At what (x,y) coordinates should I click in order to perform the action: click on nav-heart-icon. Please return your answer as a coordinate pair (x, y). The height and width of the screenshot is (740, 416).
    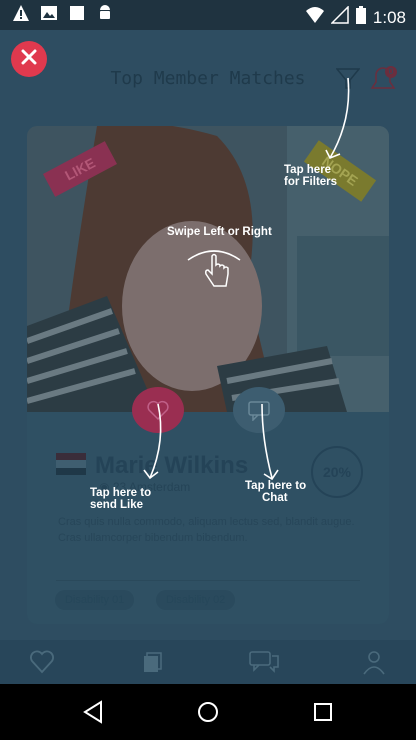
    Looking at the image, I should click on (42, 662).